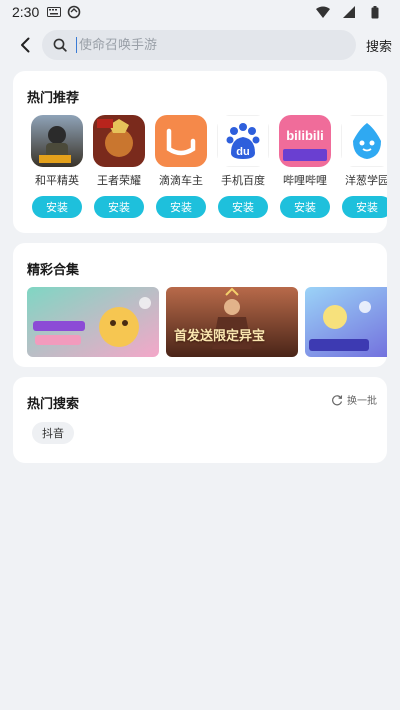 The image size is (400, 710). Describe the element at coordinates (364, 141) in the screenshot. I see `onion-academy-icon` at that location.